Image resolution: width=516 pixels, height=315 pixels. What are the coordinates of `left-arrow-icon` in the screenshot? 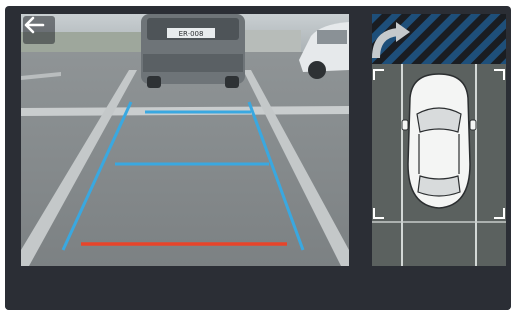 It's located at (34, 25).